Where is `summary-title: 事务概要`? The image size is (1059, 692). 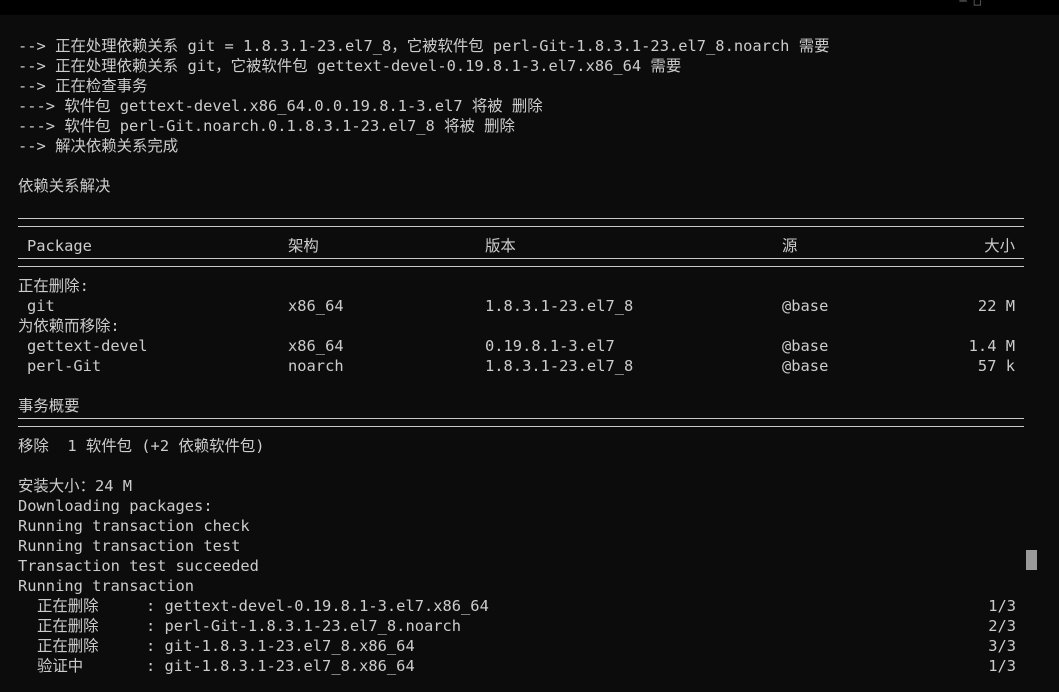
summary-title: 事务概要 is located at coordinates (49, 406).